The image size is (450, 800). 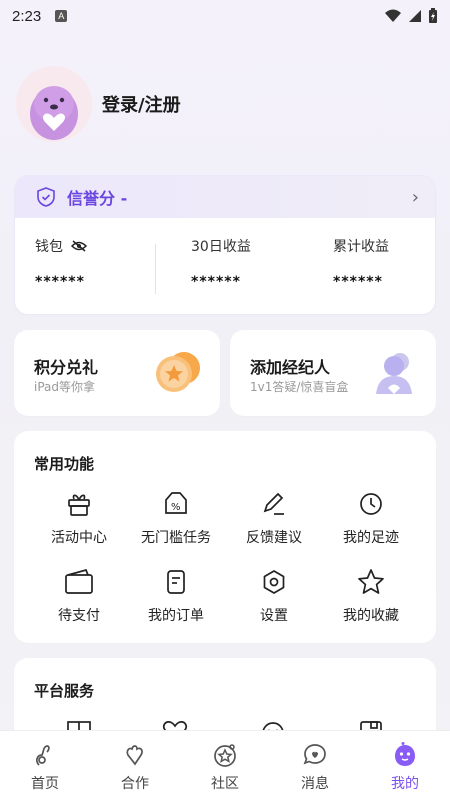 What do you see at coordinates (49, 247) in the screenshot?
I see `wallet-label: 钱包` at bounding box center [49, 247].